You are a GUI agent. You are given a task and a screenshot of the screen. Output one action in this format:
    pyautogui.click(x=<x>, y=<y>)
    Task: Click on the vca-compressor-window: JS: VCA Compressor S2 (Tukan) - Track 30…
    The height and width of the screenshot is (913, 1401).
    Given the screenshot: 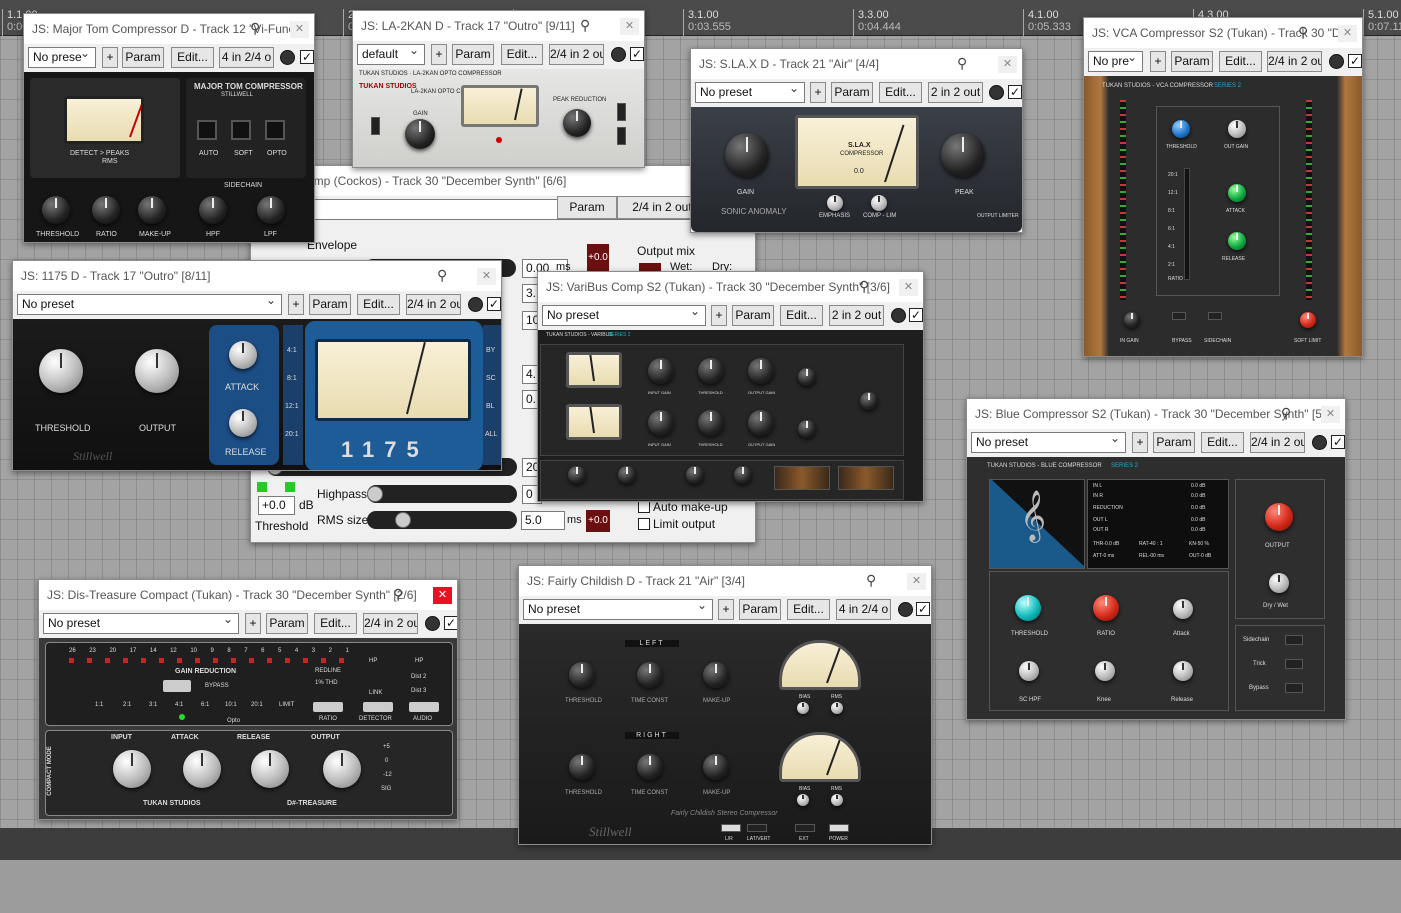 What is the action you would take?
    pyautogui.click(x=1223, y=187)
    